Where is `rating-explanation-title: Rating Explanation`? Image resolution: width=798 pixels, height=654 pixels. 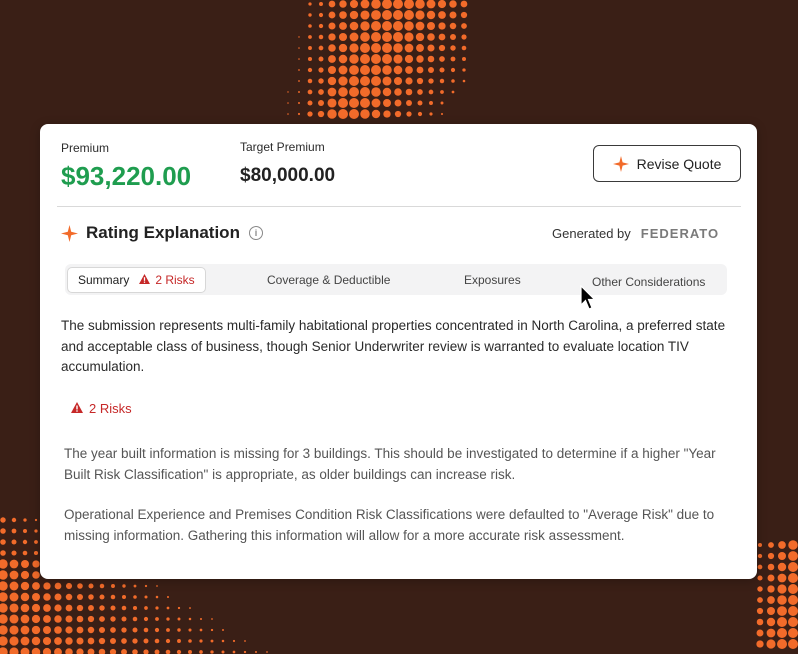 rating-explanation-title: Rating Explanation is located at coordinates (163, 232).